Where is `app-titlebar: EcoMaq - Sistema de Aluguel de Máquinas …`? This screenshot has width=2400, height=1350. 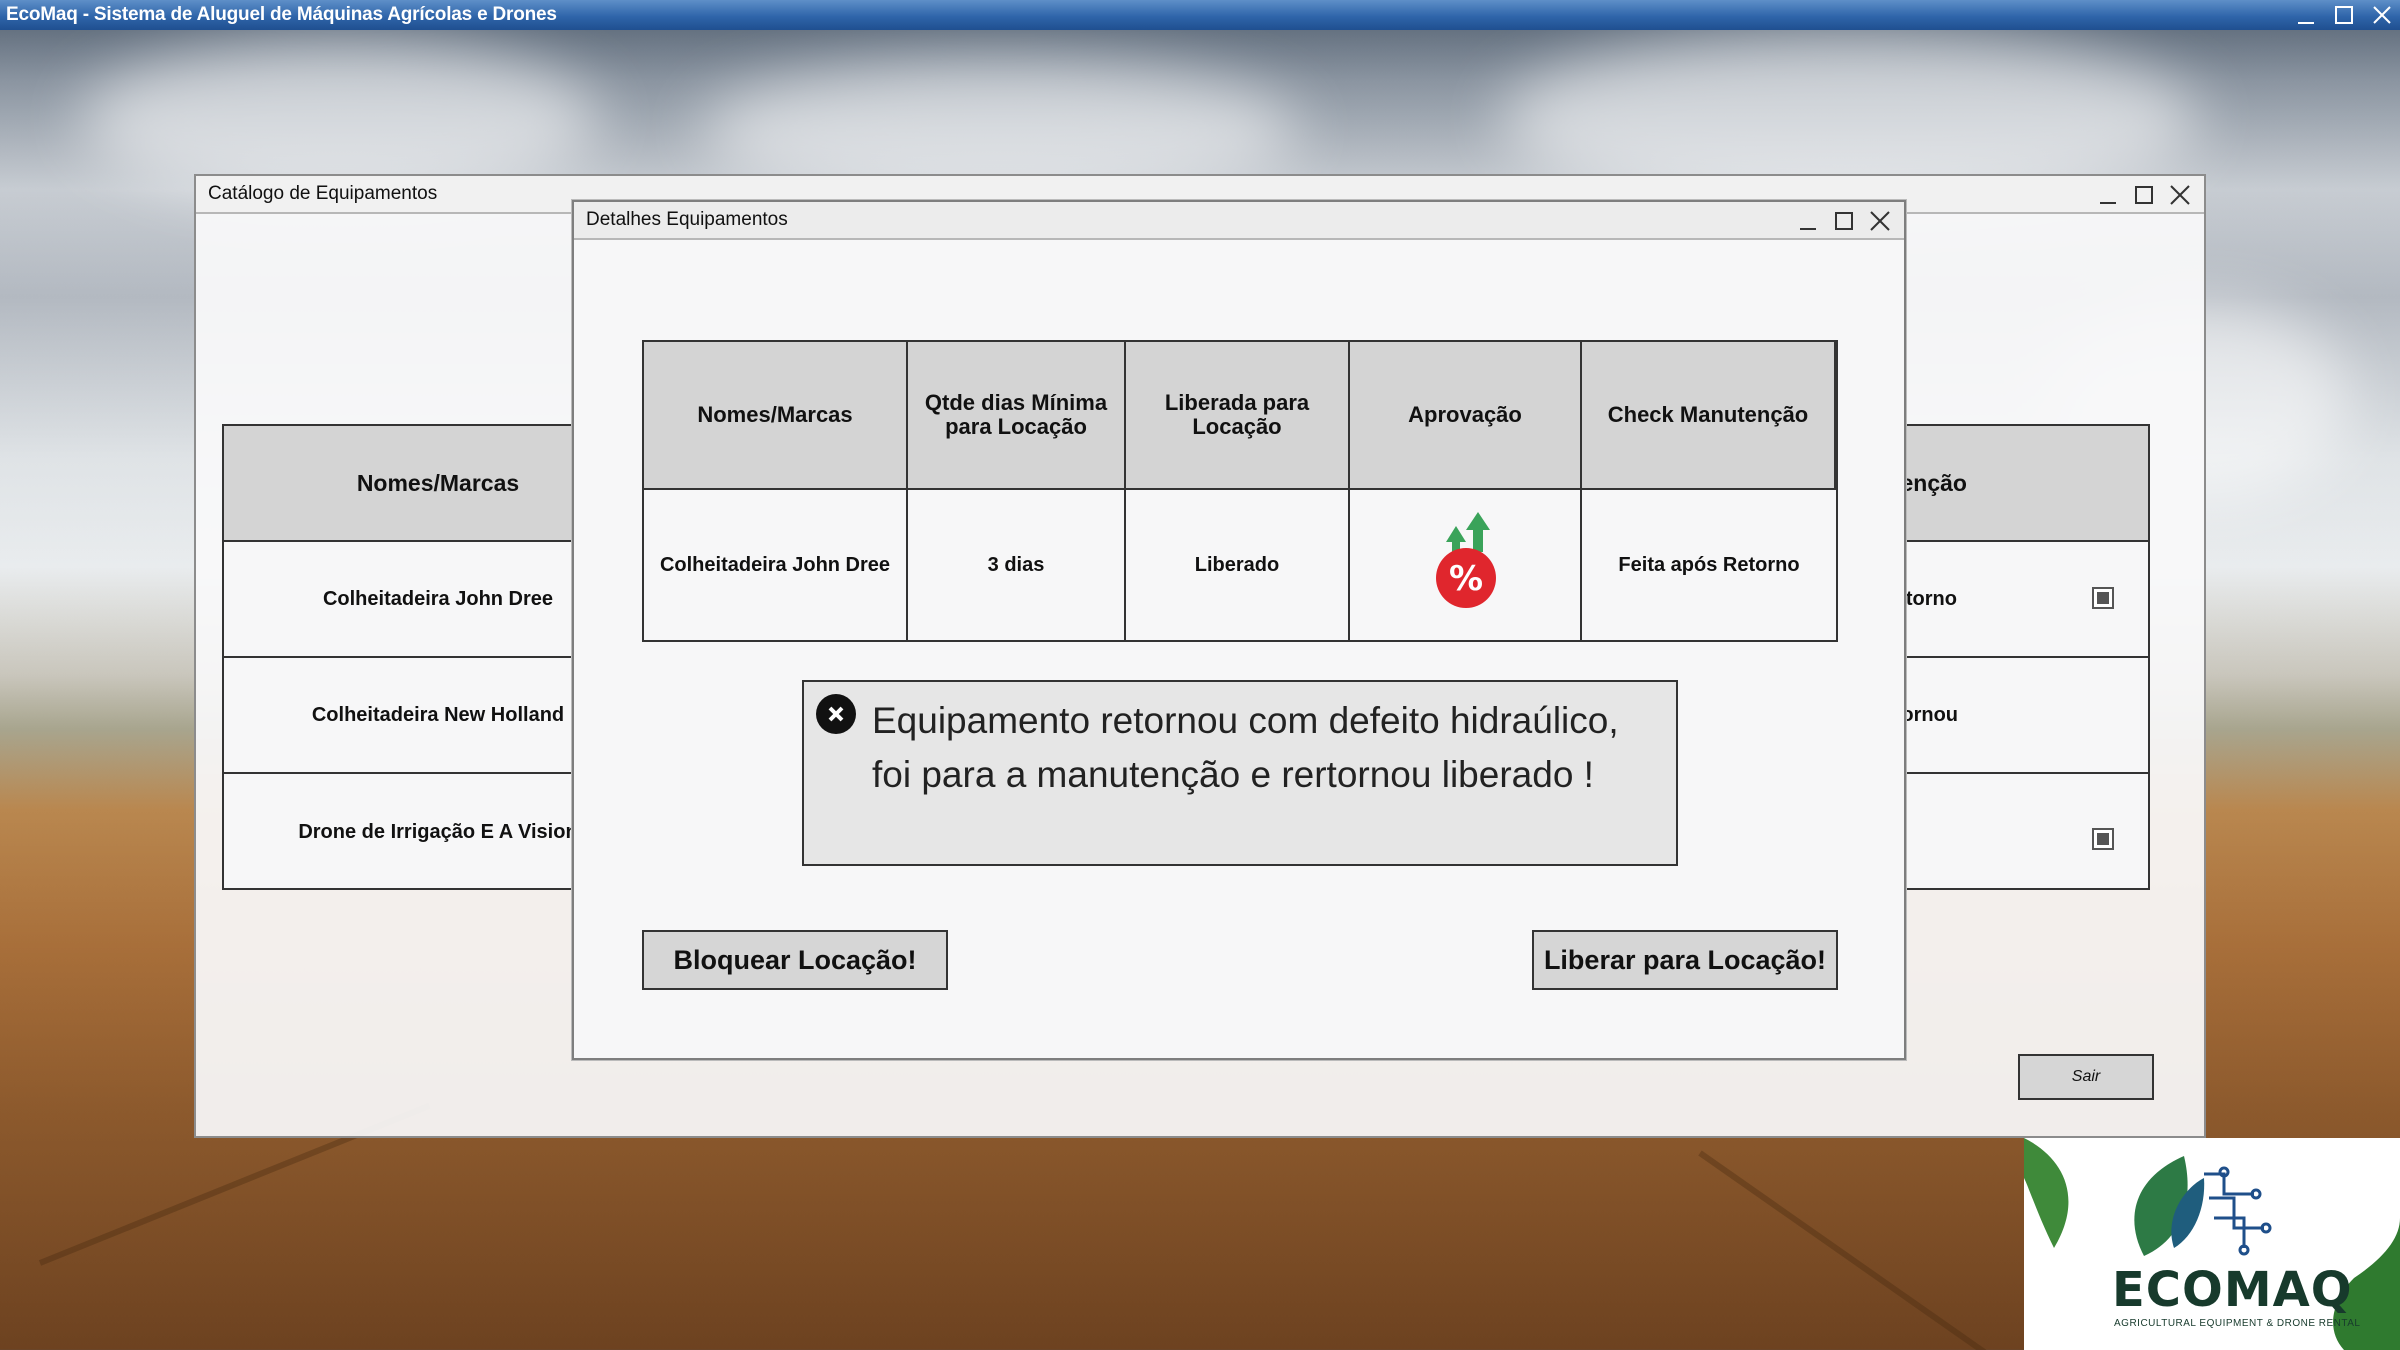 app-titlebar: EcoMaq - Sistema de Aluguel de Máquinas … is located at coordinates (1200, 15).